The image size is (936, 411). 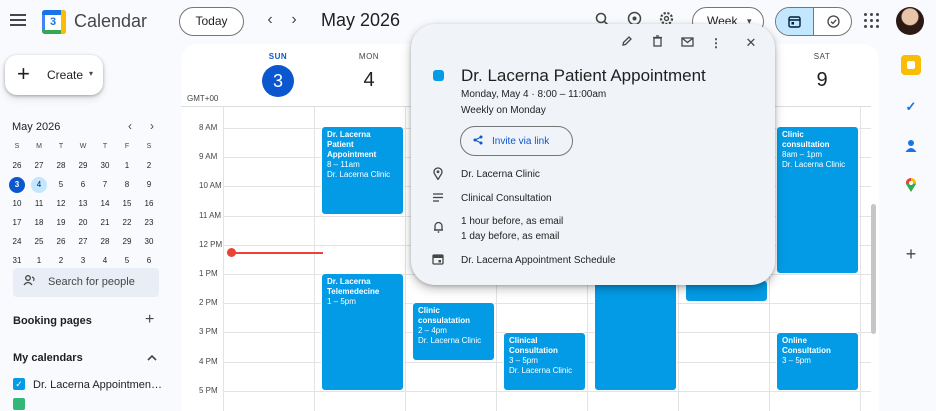 What do you see at coordinates (105, 204) in the screenshot?
I see `mini-calendar-day: 14` at bounding box center [105, 204].